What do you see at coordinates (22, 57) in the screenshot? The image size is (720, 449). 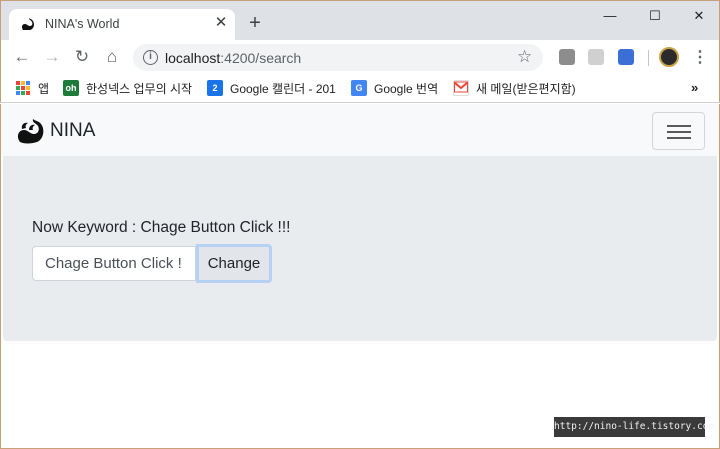 I see `back-button: ←` at bounding box center [22, 57].